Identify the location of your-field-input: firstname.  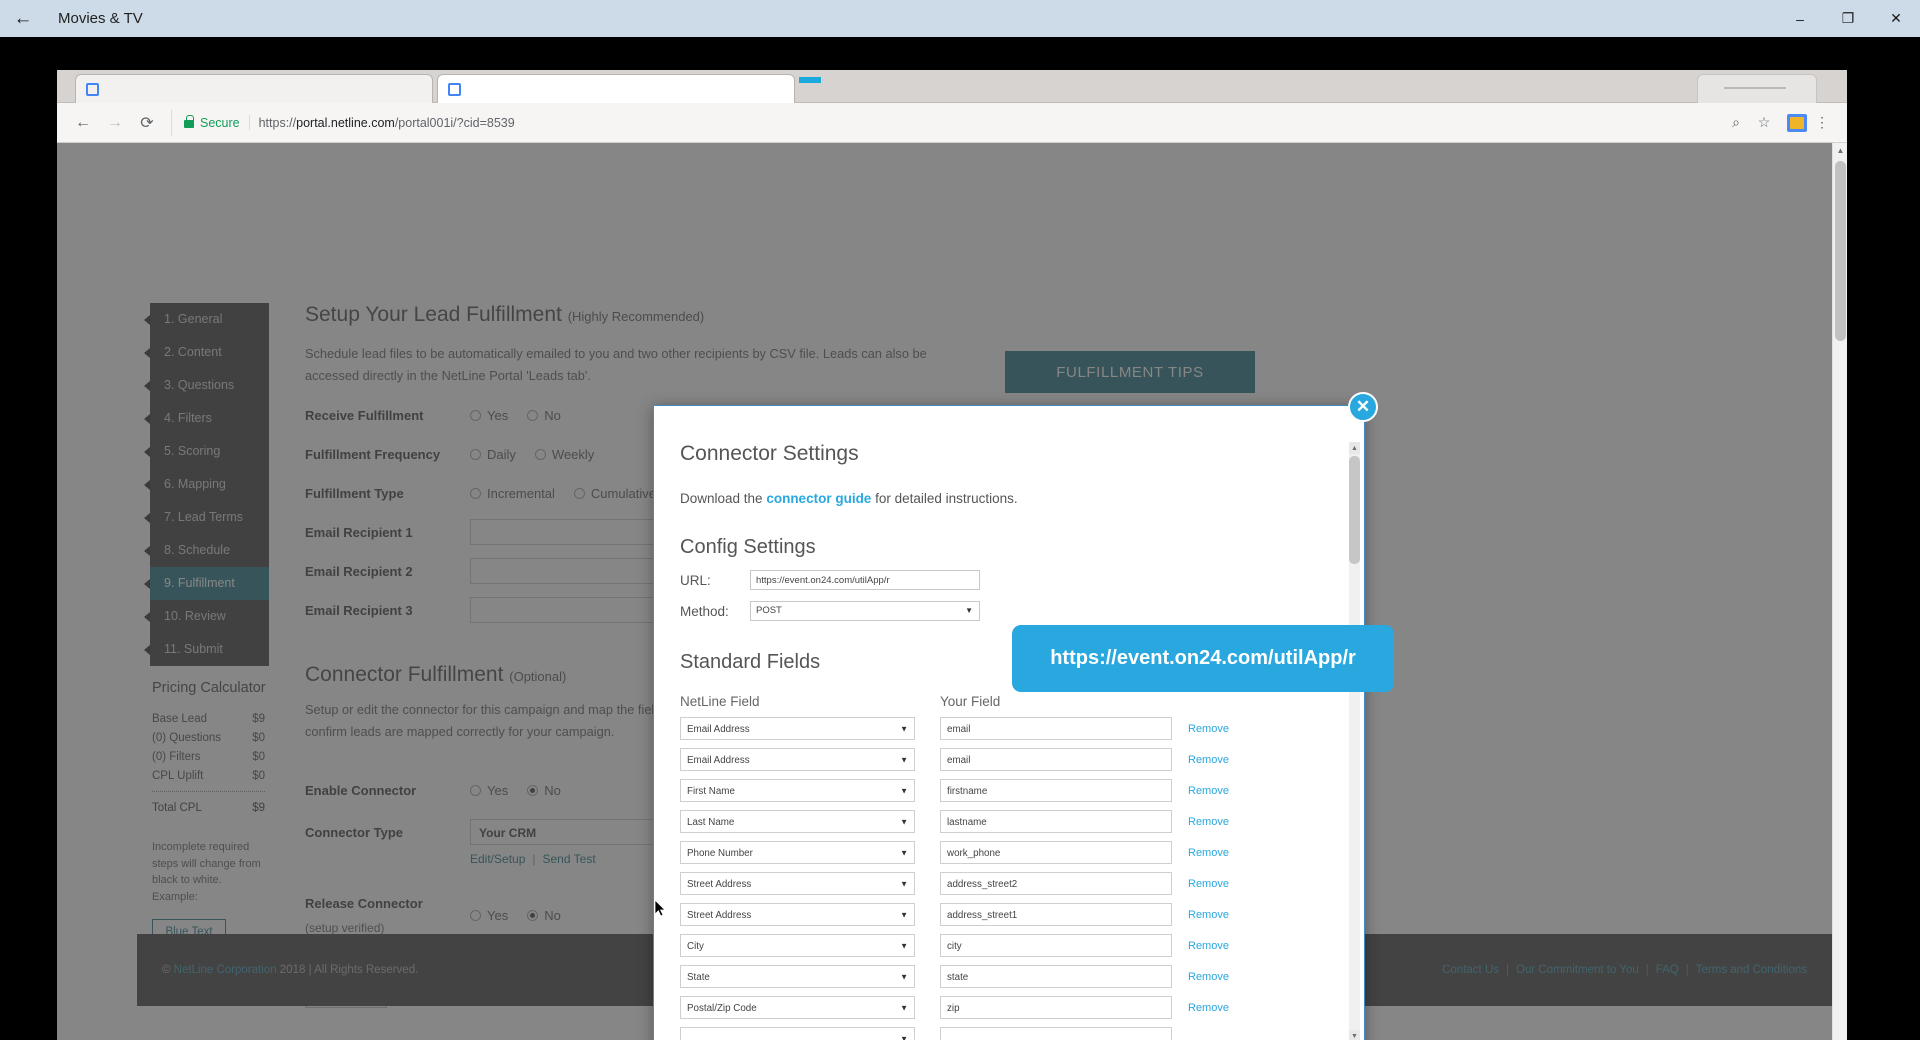
(1056, 790).